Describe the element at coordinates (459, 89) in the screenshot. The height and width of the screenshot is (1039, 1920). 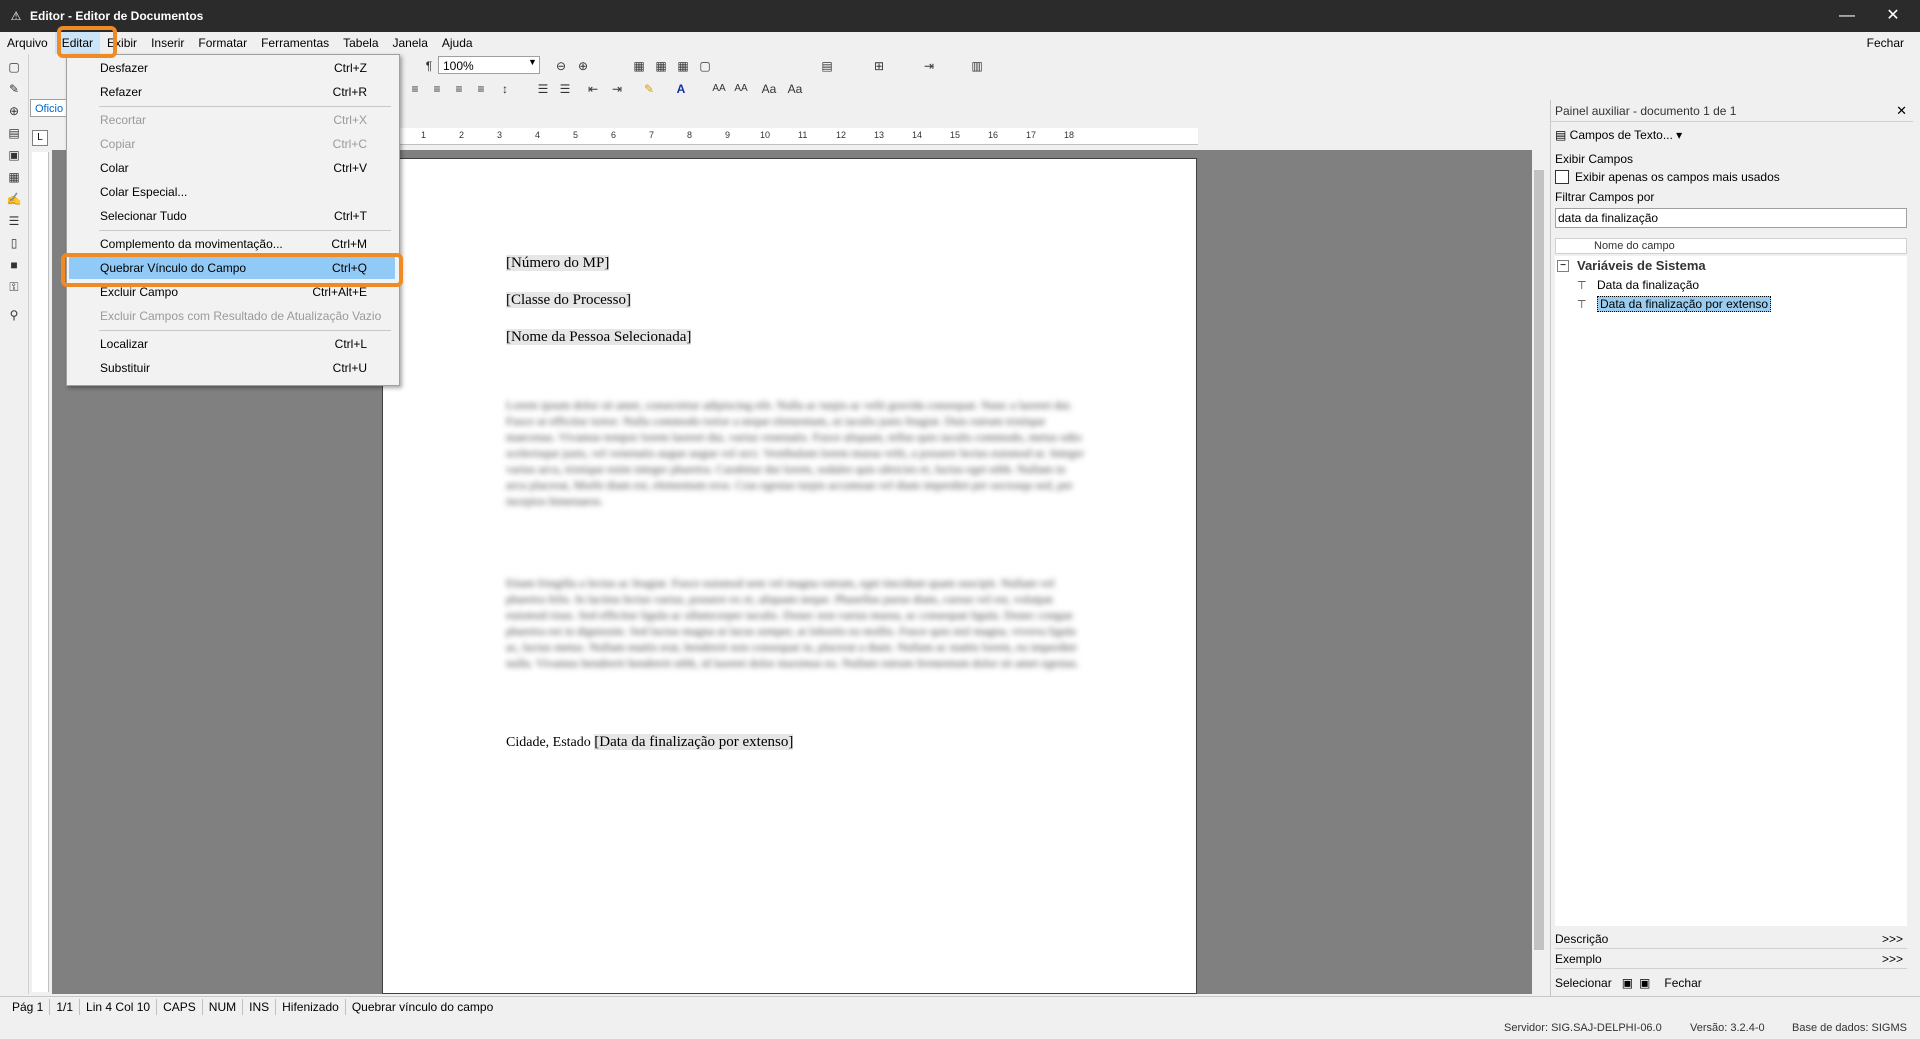
I see `align-right-icon: ≡` at that location.